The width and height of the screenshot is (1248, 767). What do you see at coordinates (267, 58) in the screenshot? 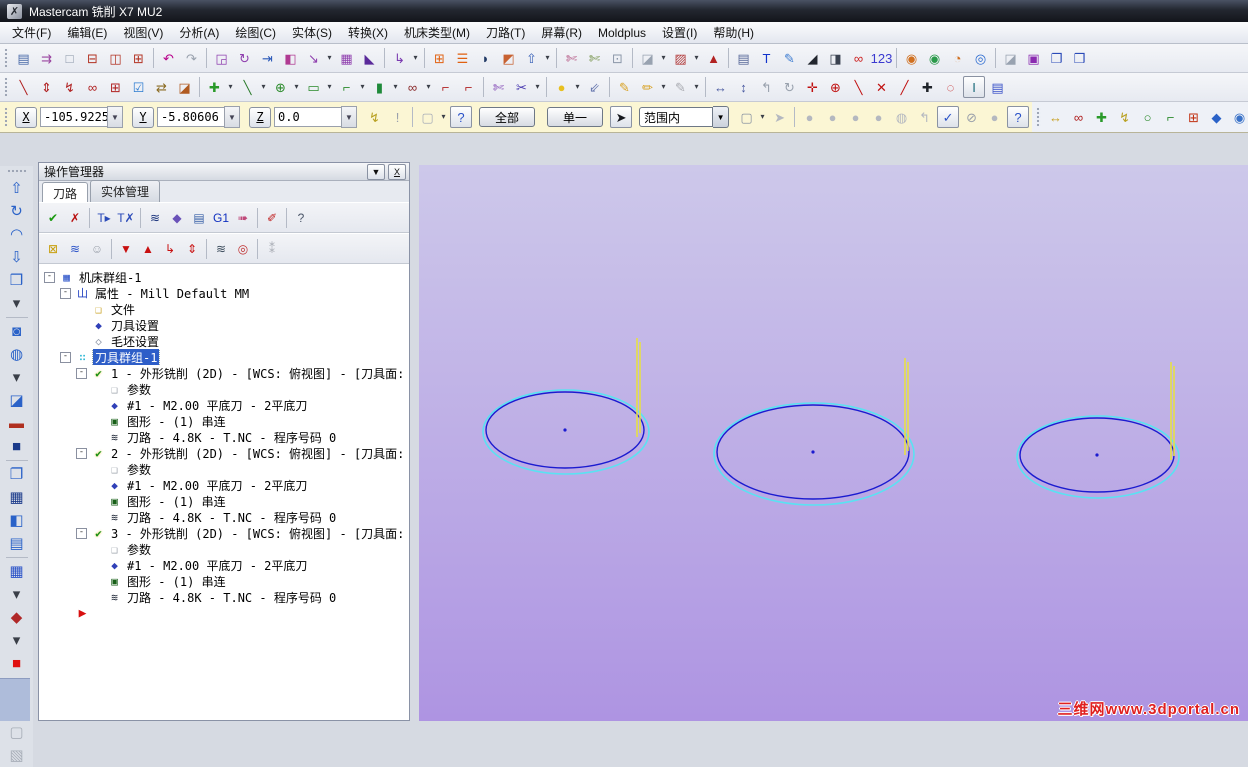
I see `xform-dynamic-move-icon: ⇥` at bounding box center [267, 58].